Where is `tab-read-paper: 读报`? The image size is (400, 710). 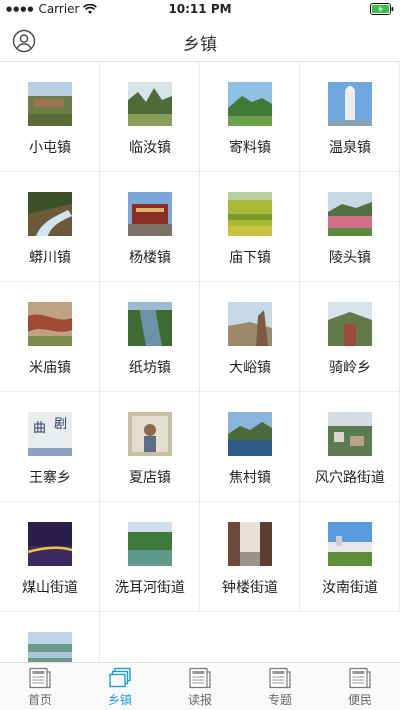 tab-read-paper: 读报 is located at coordinates (200, 686).